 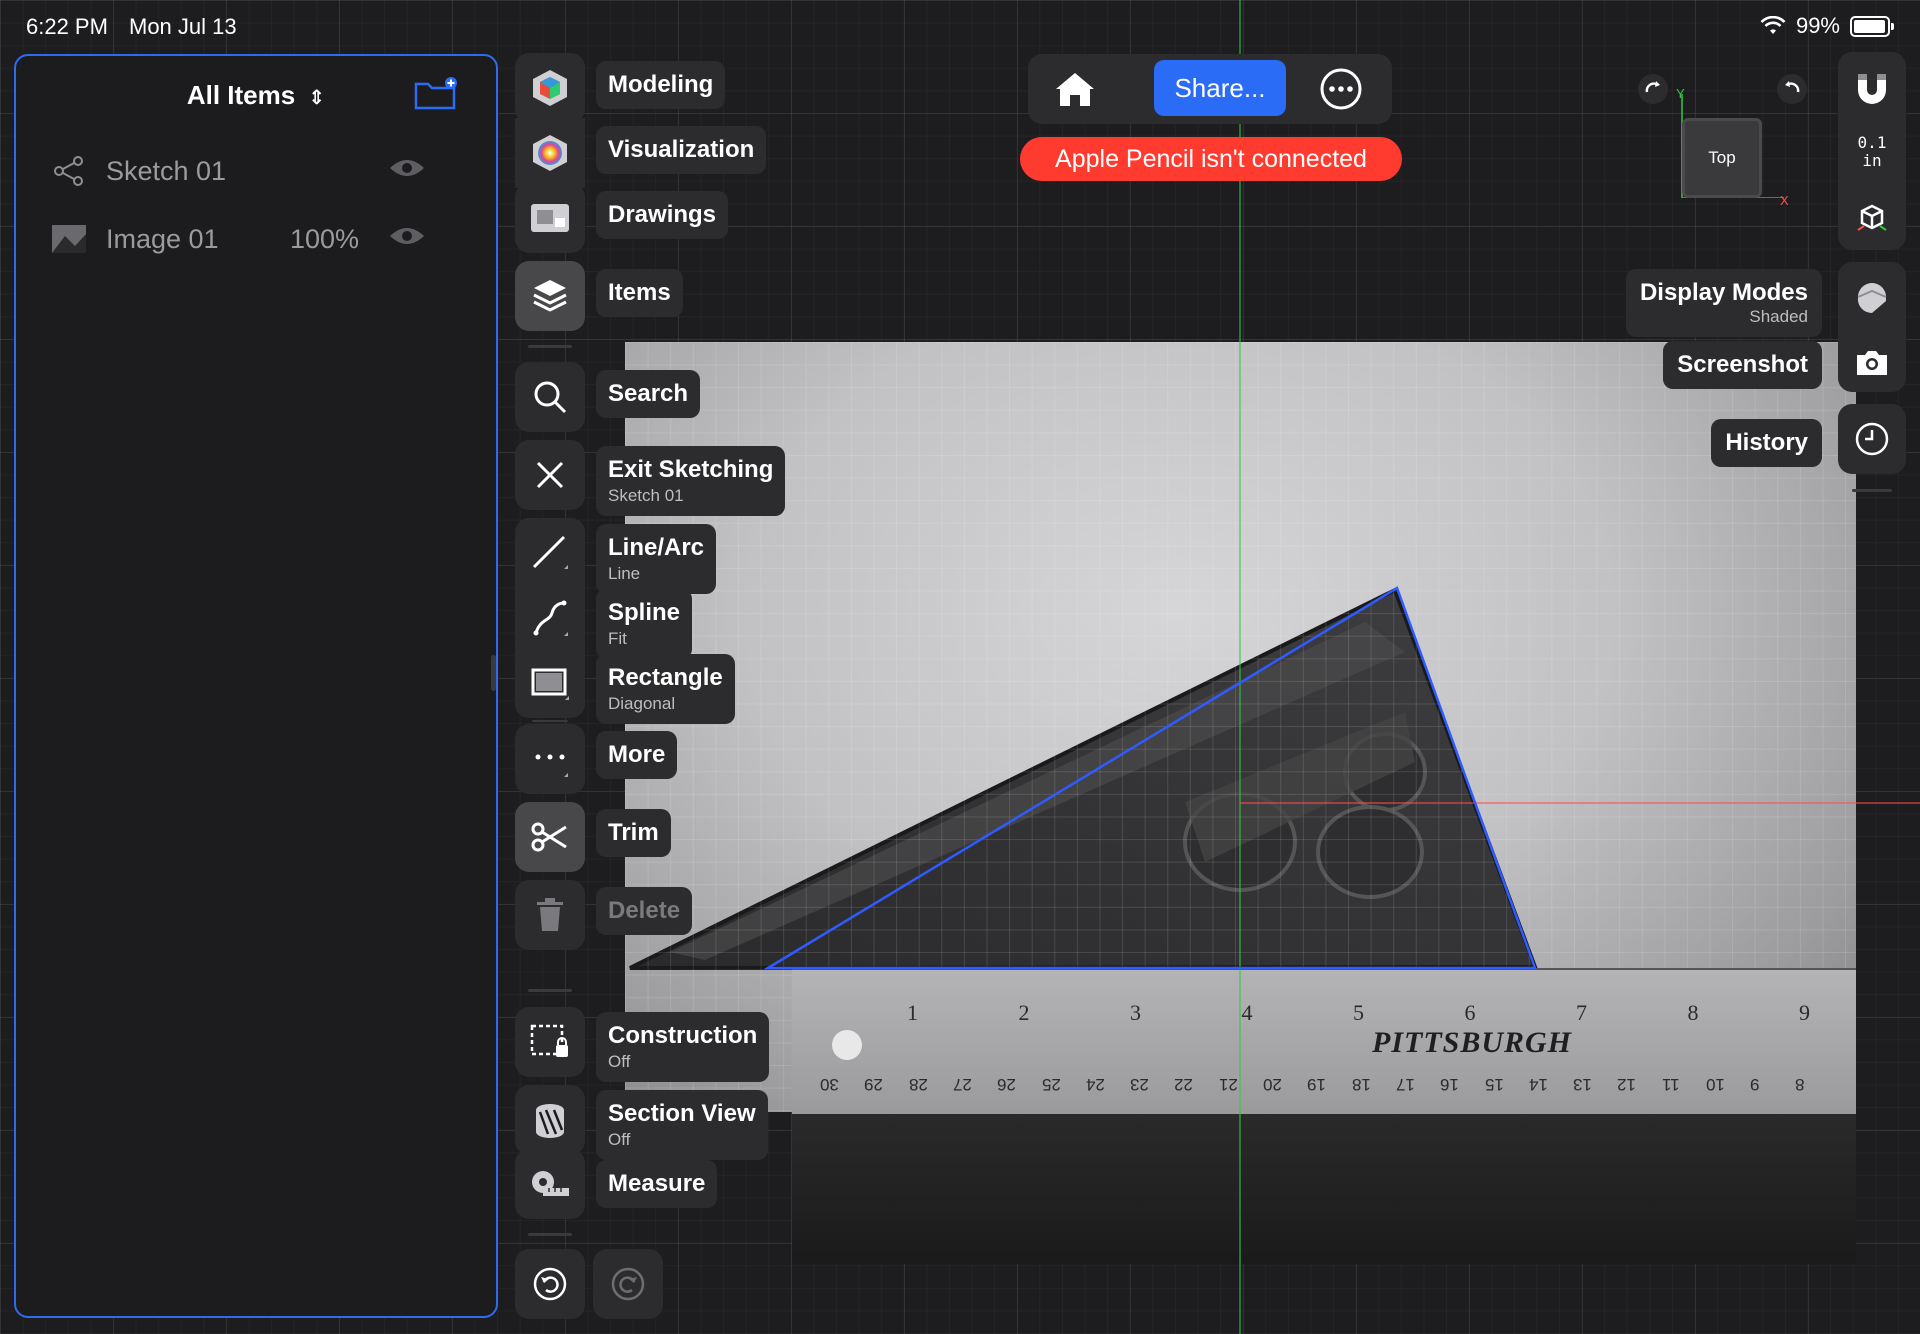 What do you see at coordinates (1872, 362) in the screenshot?
I see `camera-icon` at bounding box center [1872, 362].